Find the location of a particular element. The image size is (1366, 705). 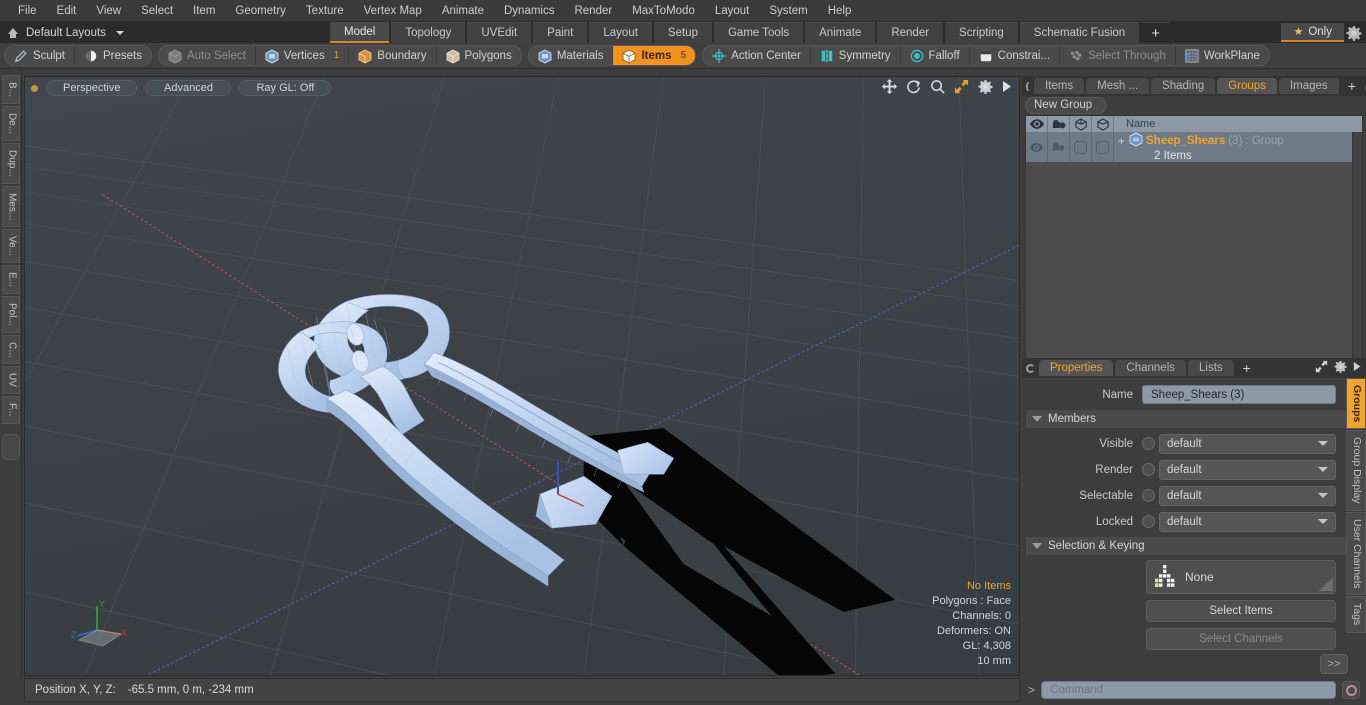

selection-set-field: None is located at coordinates (1241, 577).